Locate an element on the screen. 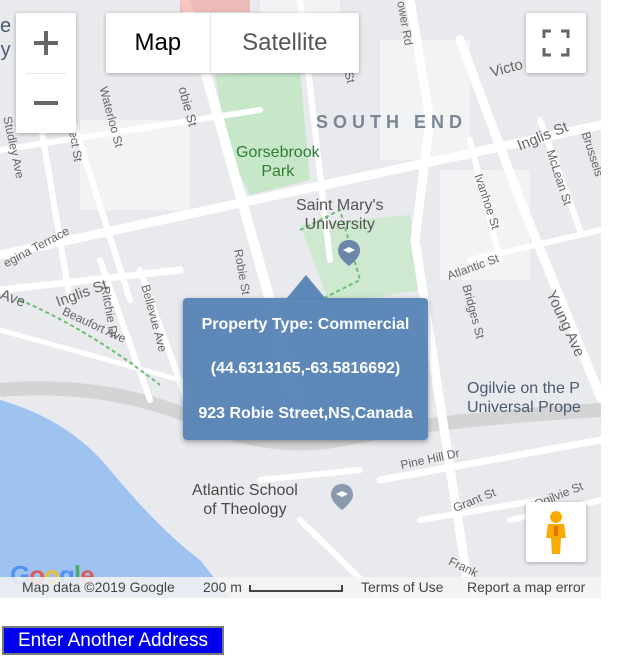 The width and height of the screenshot is (632, 668). park-label: Gorsebrook Park is located at coordinates (278, 162).